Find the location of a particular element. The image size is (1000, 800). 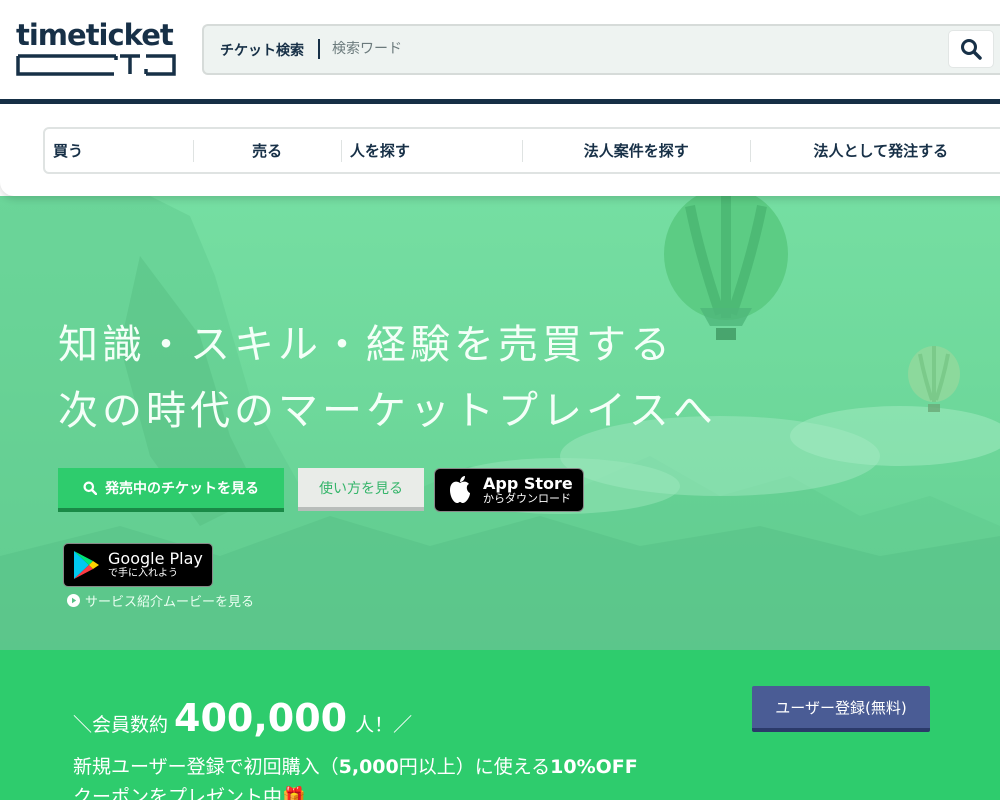

search-button is located at coordinates (971, 49).